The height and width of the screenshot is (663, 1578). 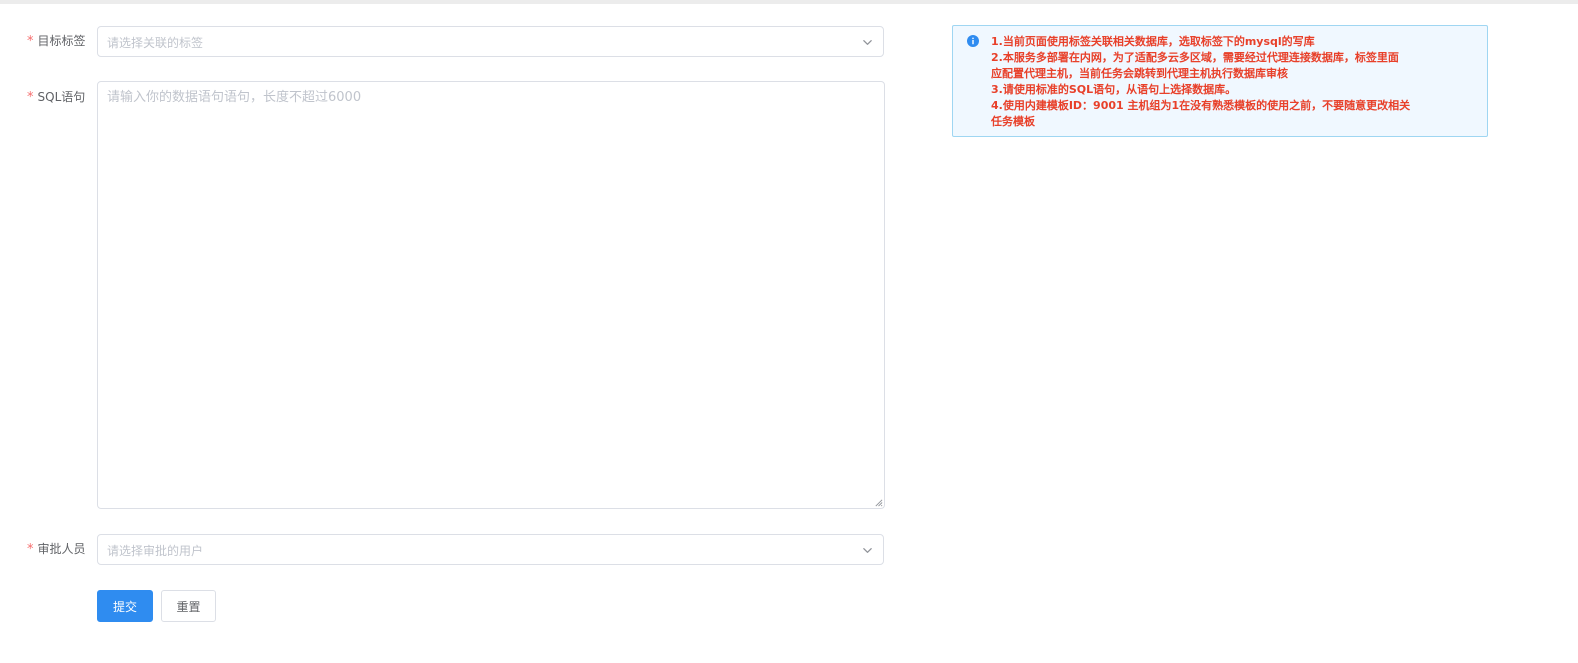 I want to click on sql-placeholder: 请输入你的数据语句语句，长度不超过6000, so click(x=234, y=97).